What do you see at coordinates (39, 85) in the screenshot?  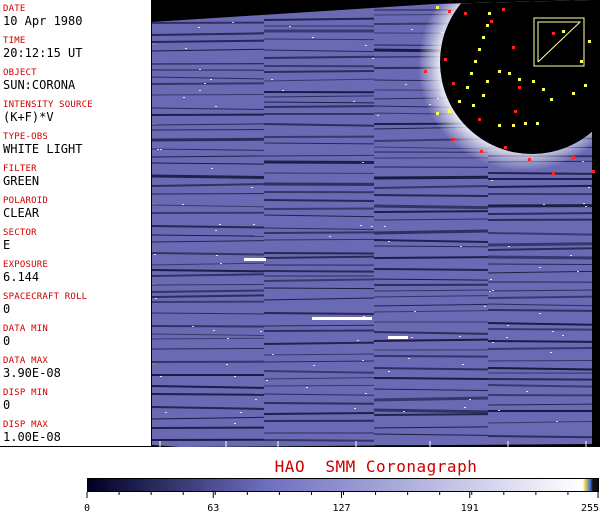 I see `header-field-value: SUN:CORONA` at bounding box center [39, 85].